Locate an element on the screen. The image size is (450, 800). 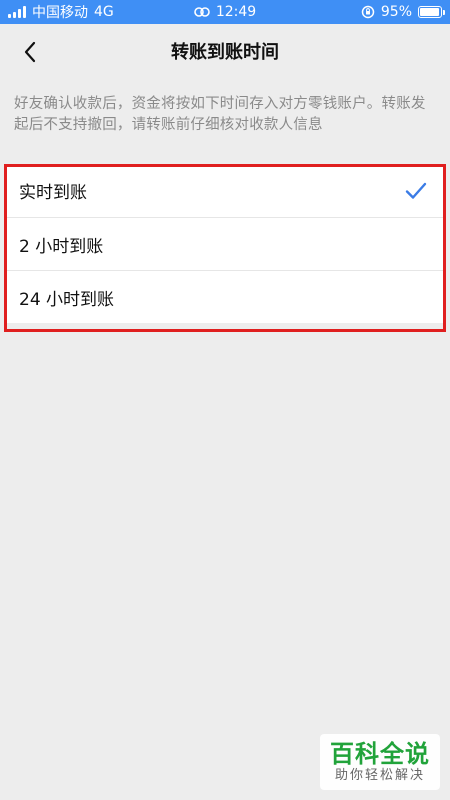
nav-bar: 转账到账时间 is located at coordinates (225, 51).